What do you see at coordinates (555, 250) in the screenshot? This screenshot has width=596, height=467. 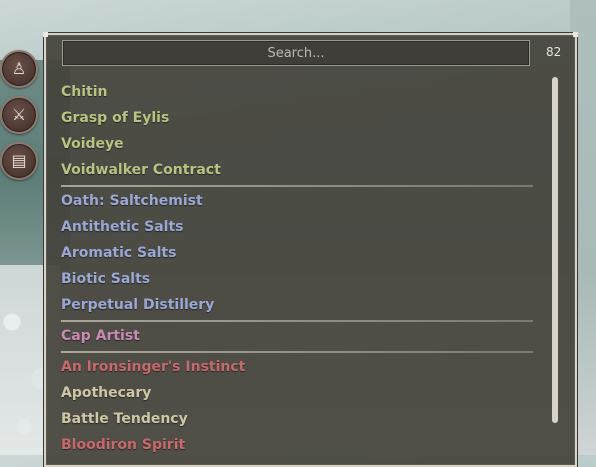 I see `scrollbar` at bounding box center [555, 250].